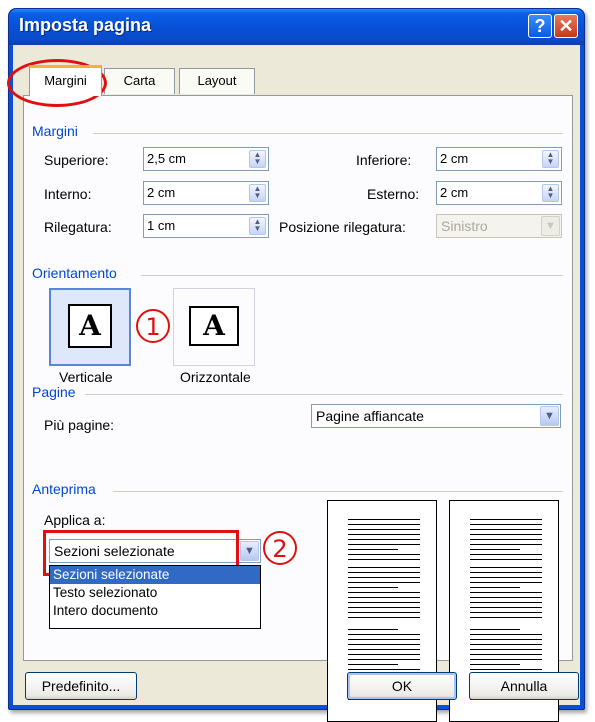 This screenshot has height=722, width=595. I want to click on top-margin-value: 2,5 cm, so click(167, 158).